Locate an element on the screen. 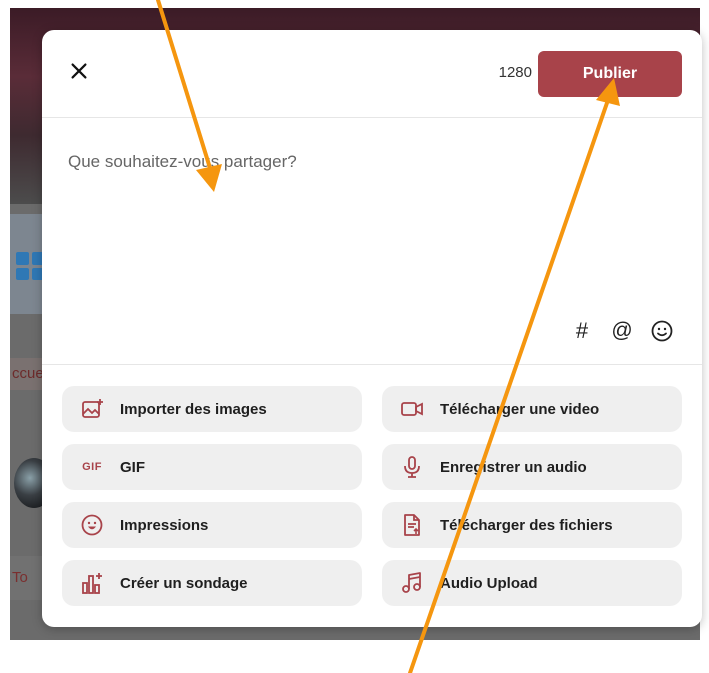 The width and height of the screenshot is (709, 673). gif-button: GIF GIF is located at coordinates (212, 467).